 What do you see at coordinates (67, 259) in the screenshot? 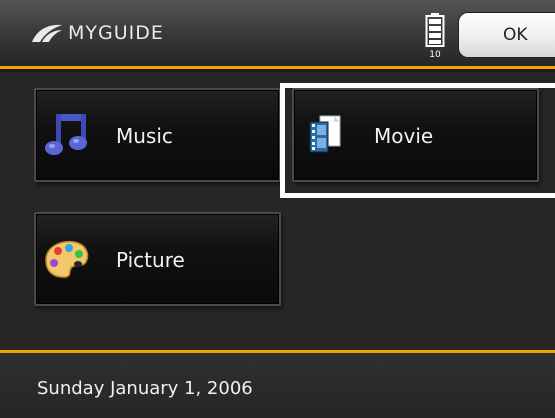
I see `paint-palette-icon` at bounding box center [67, 259].